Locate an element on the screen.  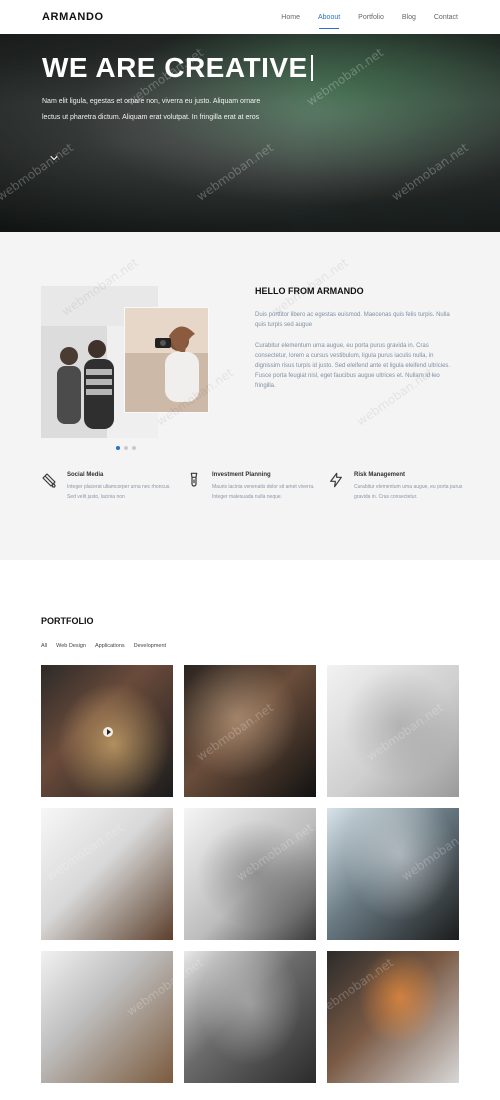
about-slider-dots is located at coordinates (126, 448).